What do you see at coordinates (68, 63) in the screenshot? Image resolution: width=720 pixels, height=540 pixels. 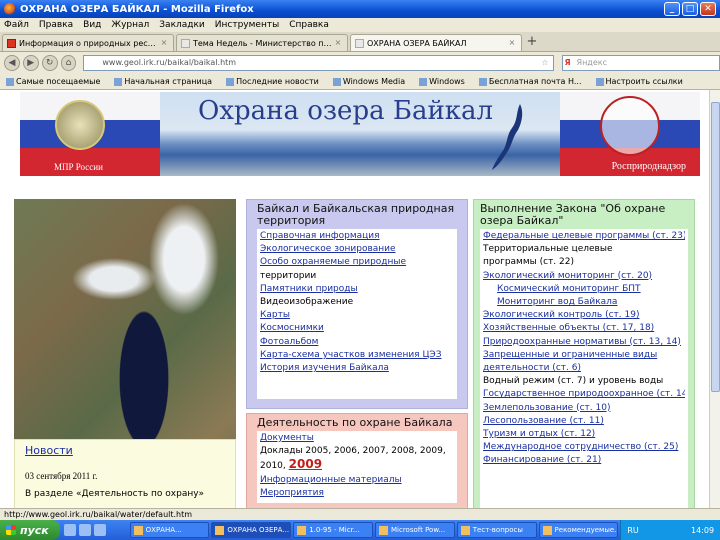 I see `home-button: ⌂` at bounding box center [68, 63].